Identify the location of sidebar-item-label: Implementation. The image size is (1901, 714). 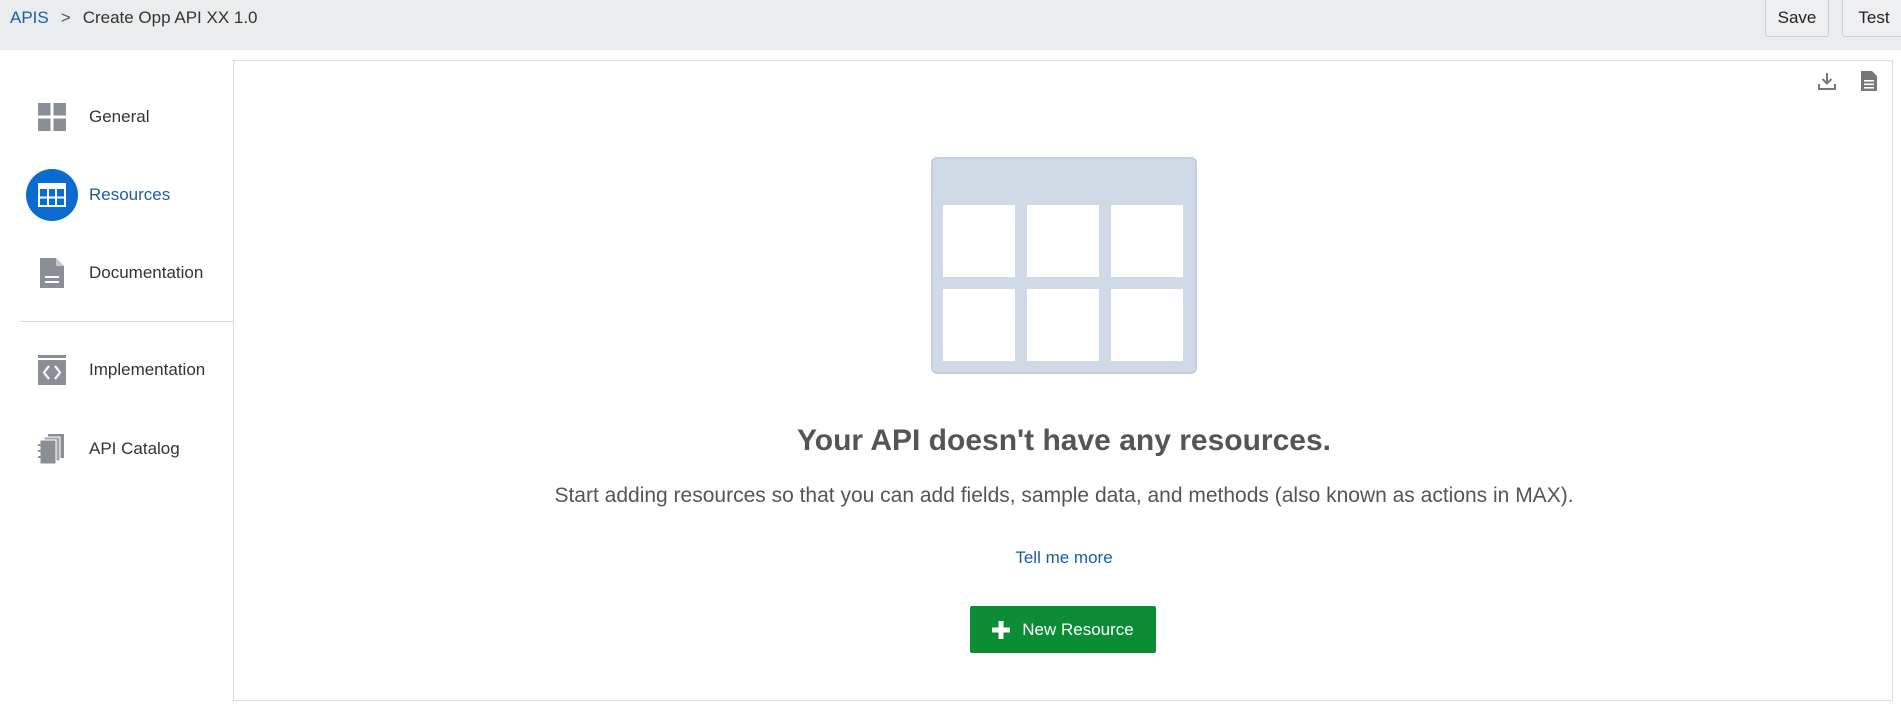
(147, 369).